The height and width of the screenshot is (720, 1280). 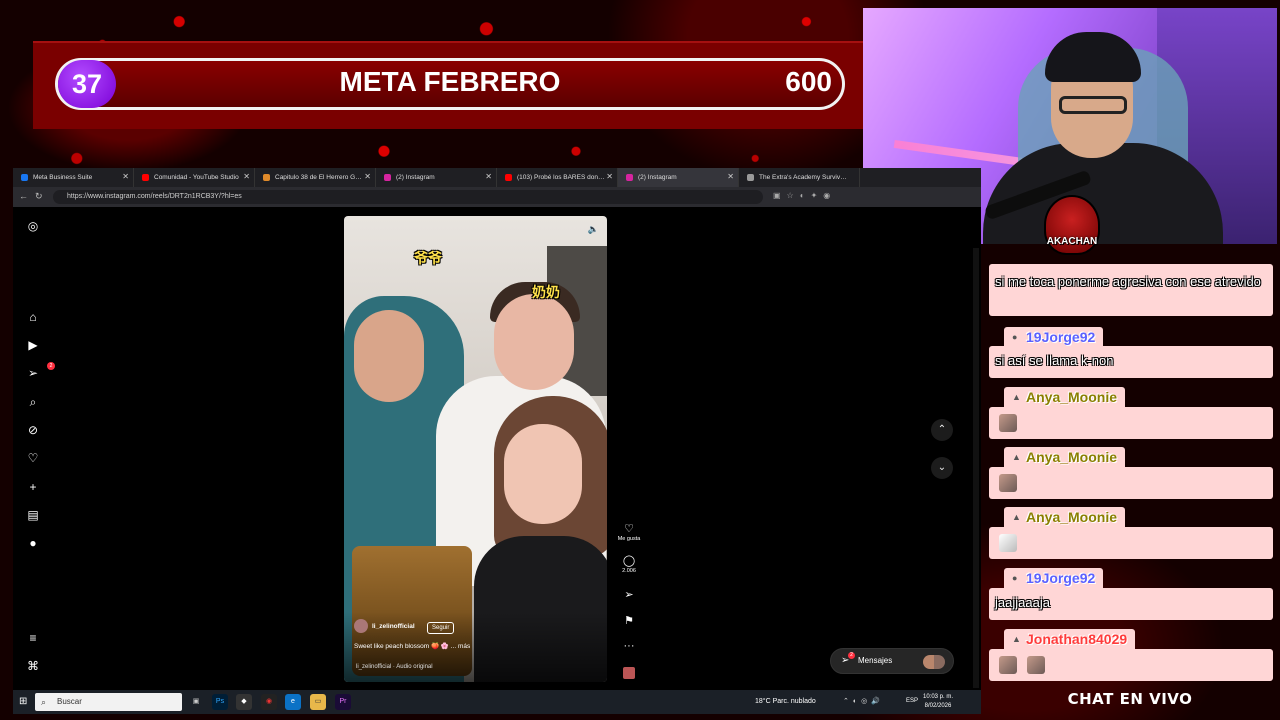 I want to click on reload-icon: ↻, so click(x=39, y=196).